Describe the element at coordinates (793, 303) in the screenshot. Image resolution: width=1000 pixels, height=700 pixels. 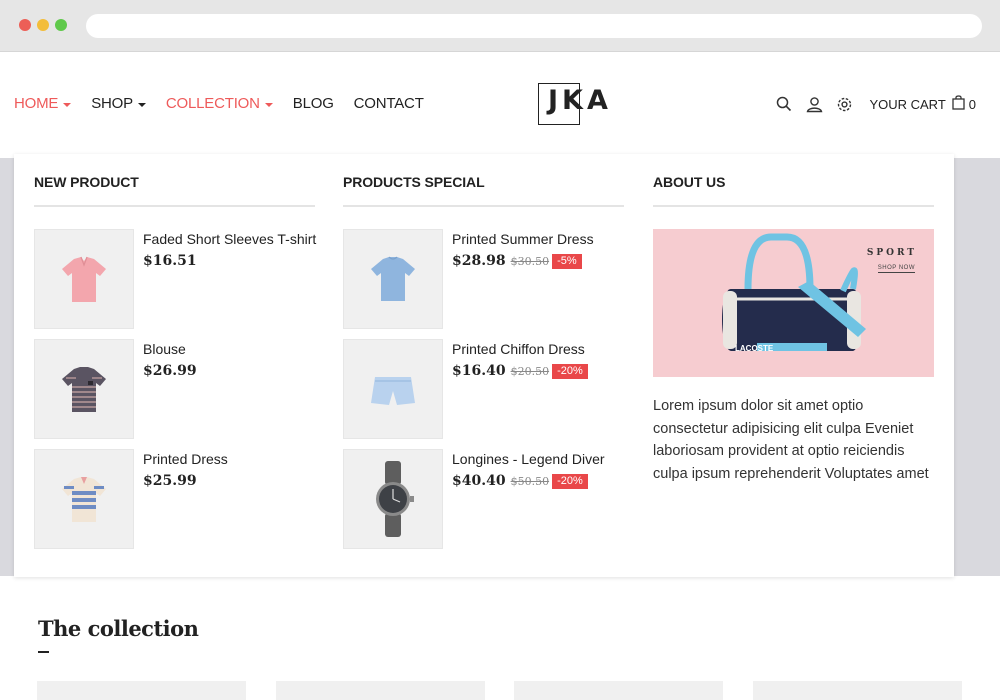
I see `sport-banner: LACOSTE SPORT SHOP NOW` at that location.